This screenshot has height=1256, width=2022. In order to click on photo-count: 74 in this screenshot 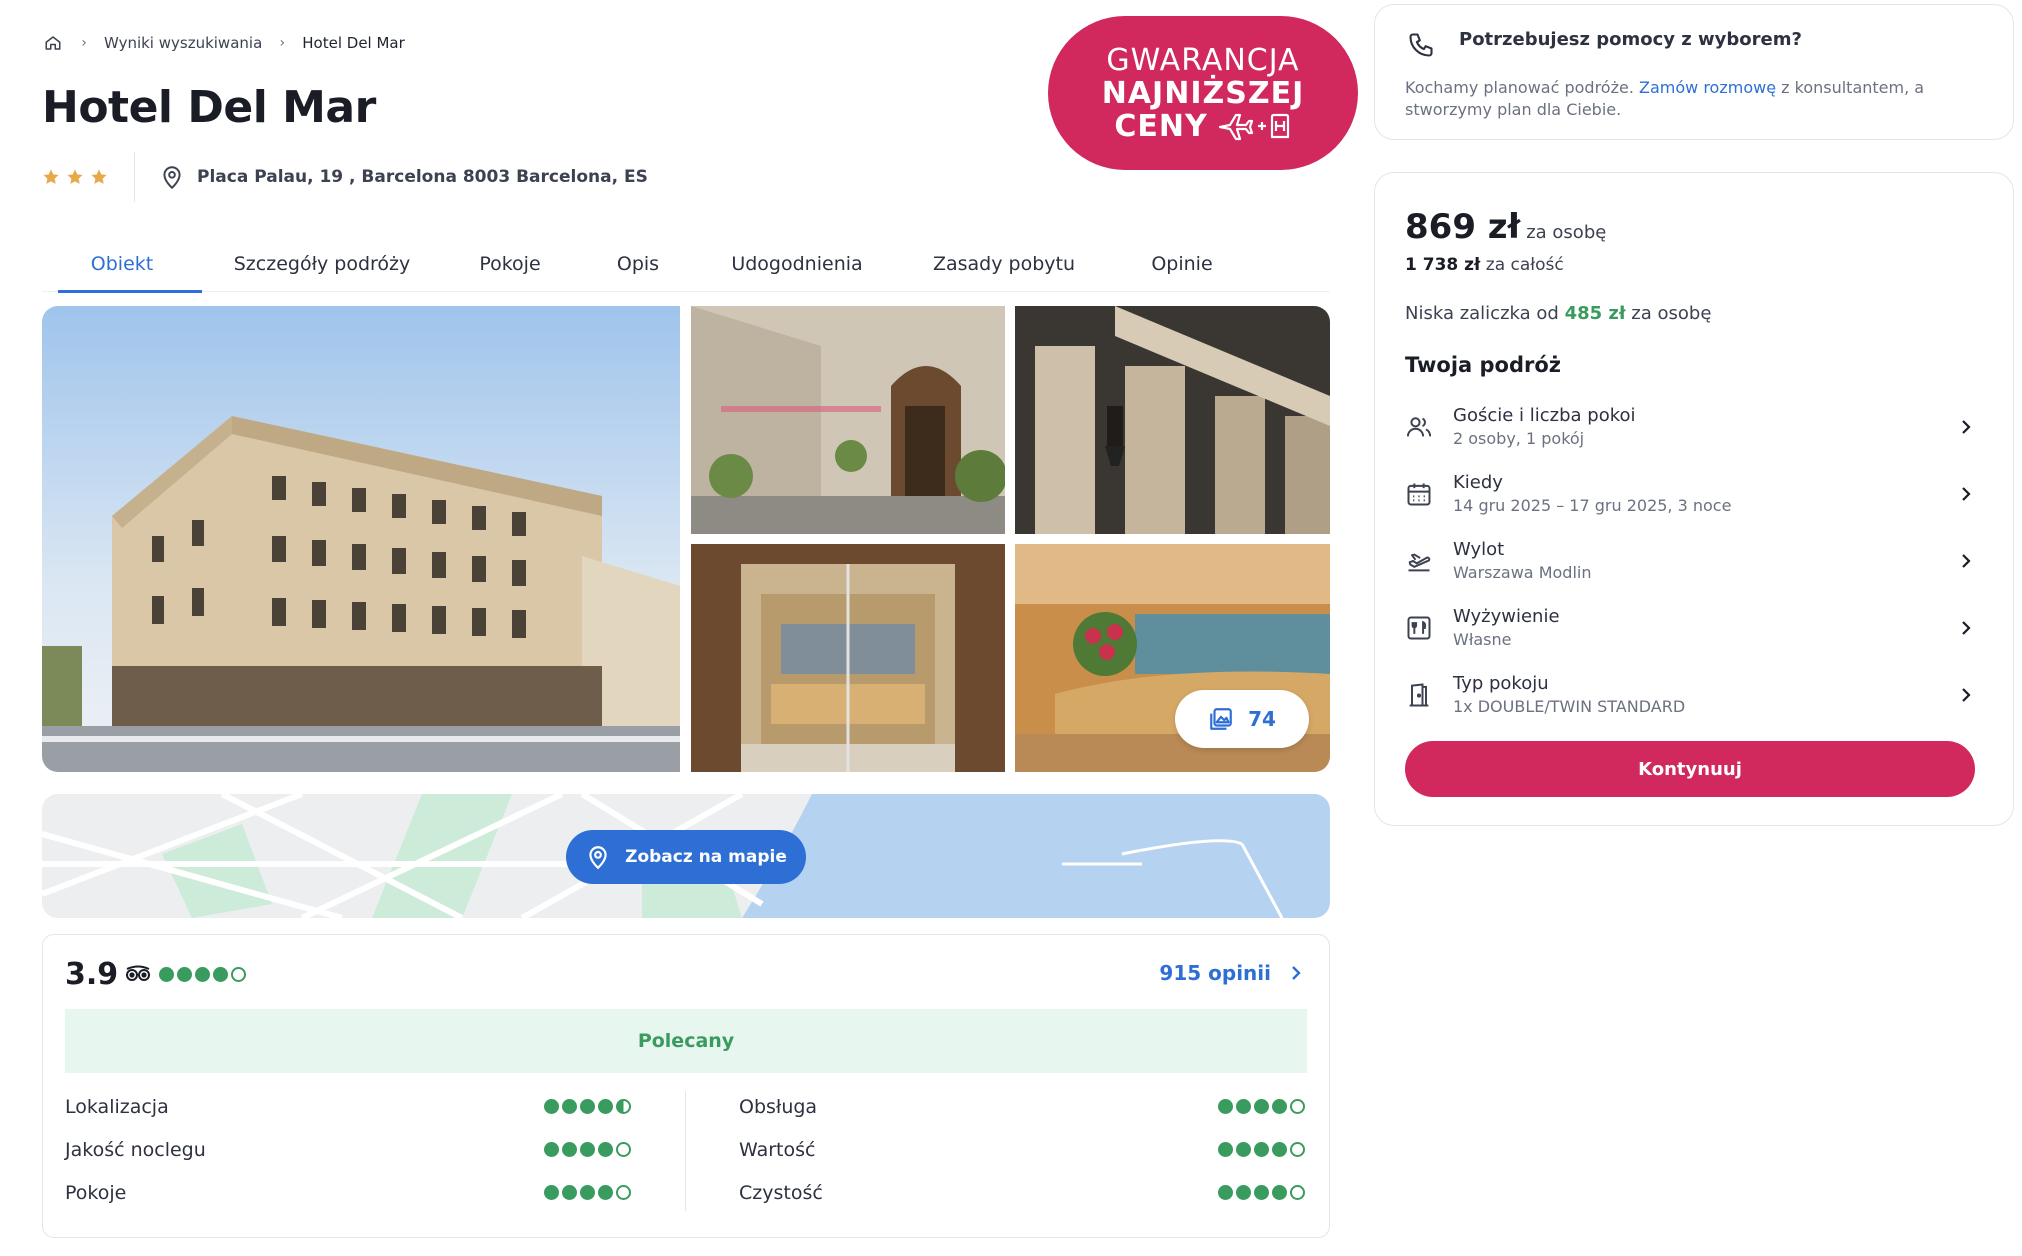, I will do `click(1262, 719)`.